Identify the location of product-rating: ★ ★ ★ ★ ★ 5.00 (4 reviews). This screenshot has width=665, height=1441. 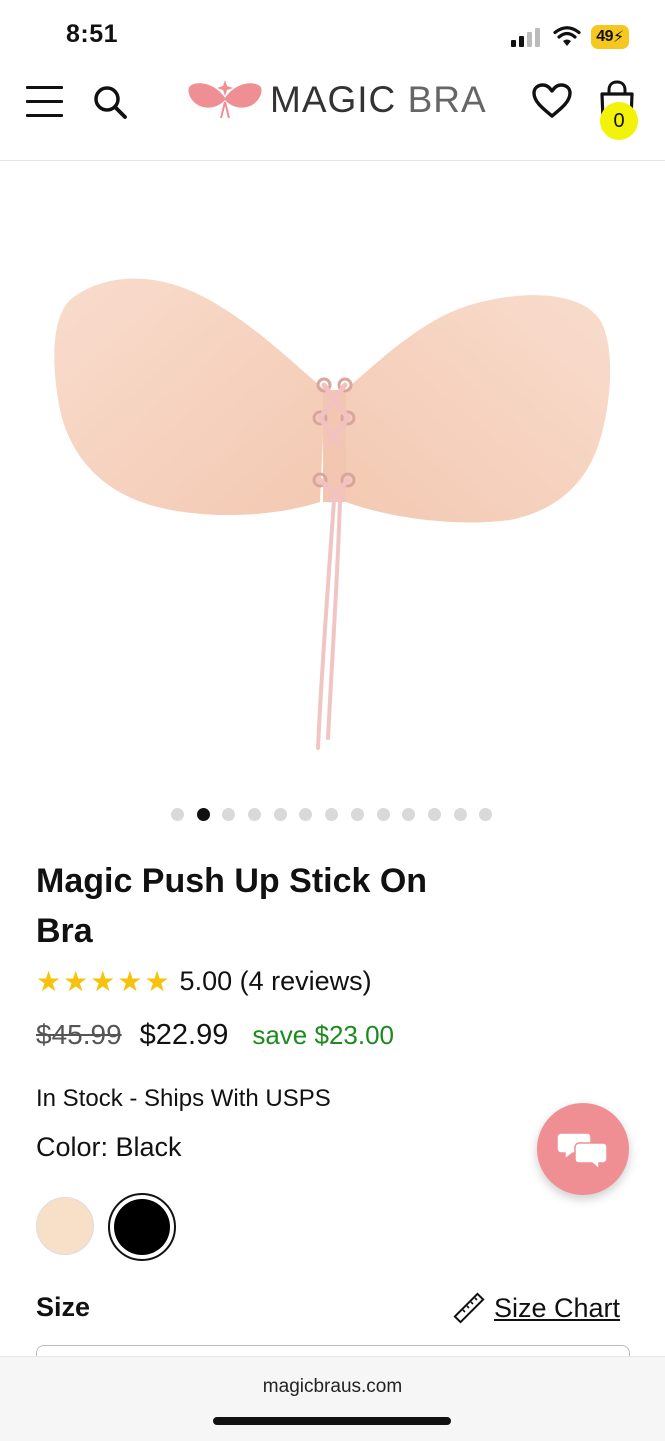
(204, 981).